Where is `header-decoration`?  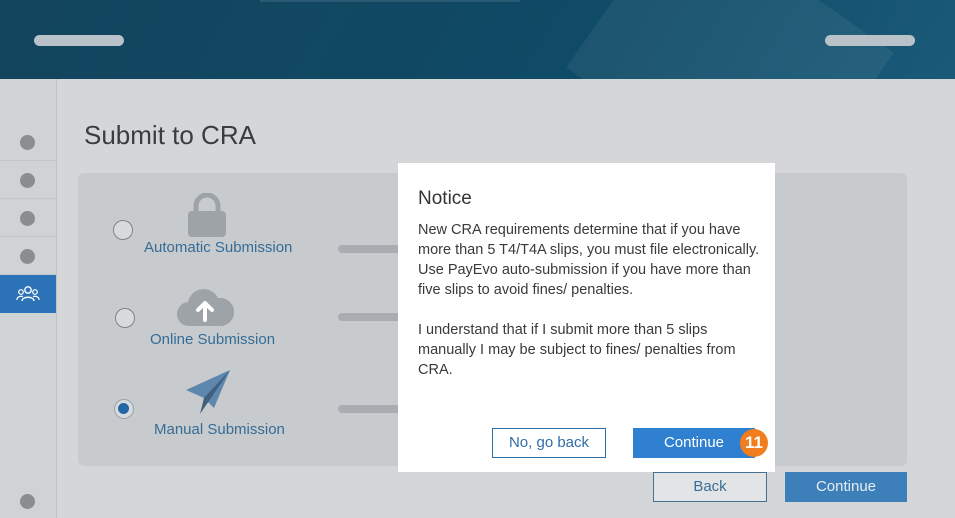
header-decoration is located at coordinates (390, 1).